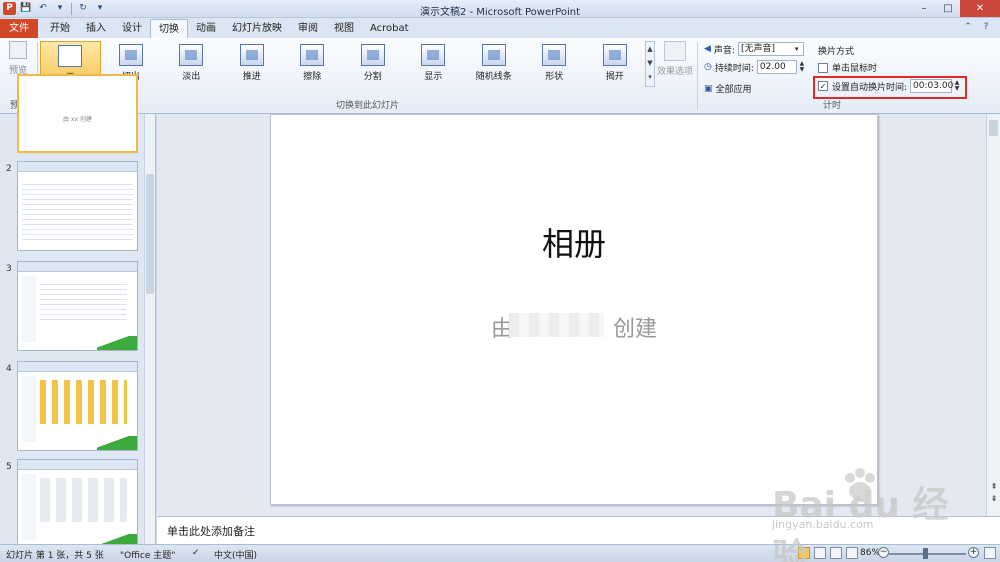  I want to click on transition-wipe: 擦除, so click(312, 64).